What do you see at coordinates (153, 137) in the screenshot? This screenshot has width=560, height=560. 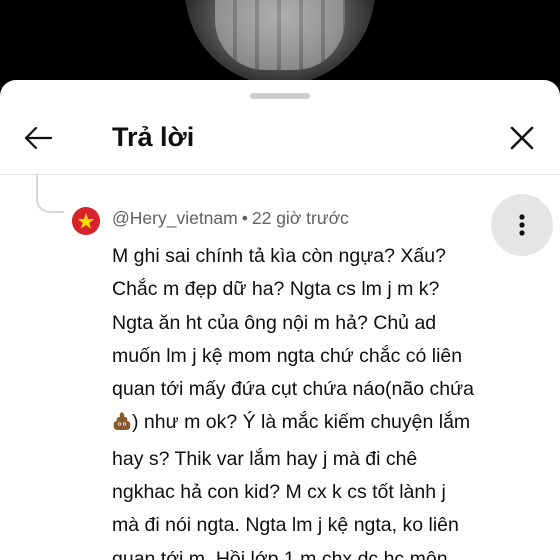 I see `page-title: Trả lời` at bounding box center [153, 137].